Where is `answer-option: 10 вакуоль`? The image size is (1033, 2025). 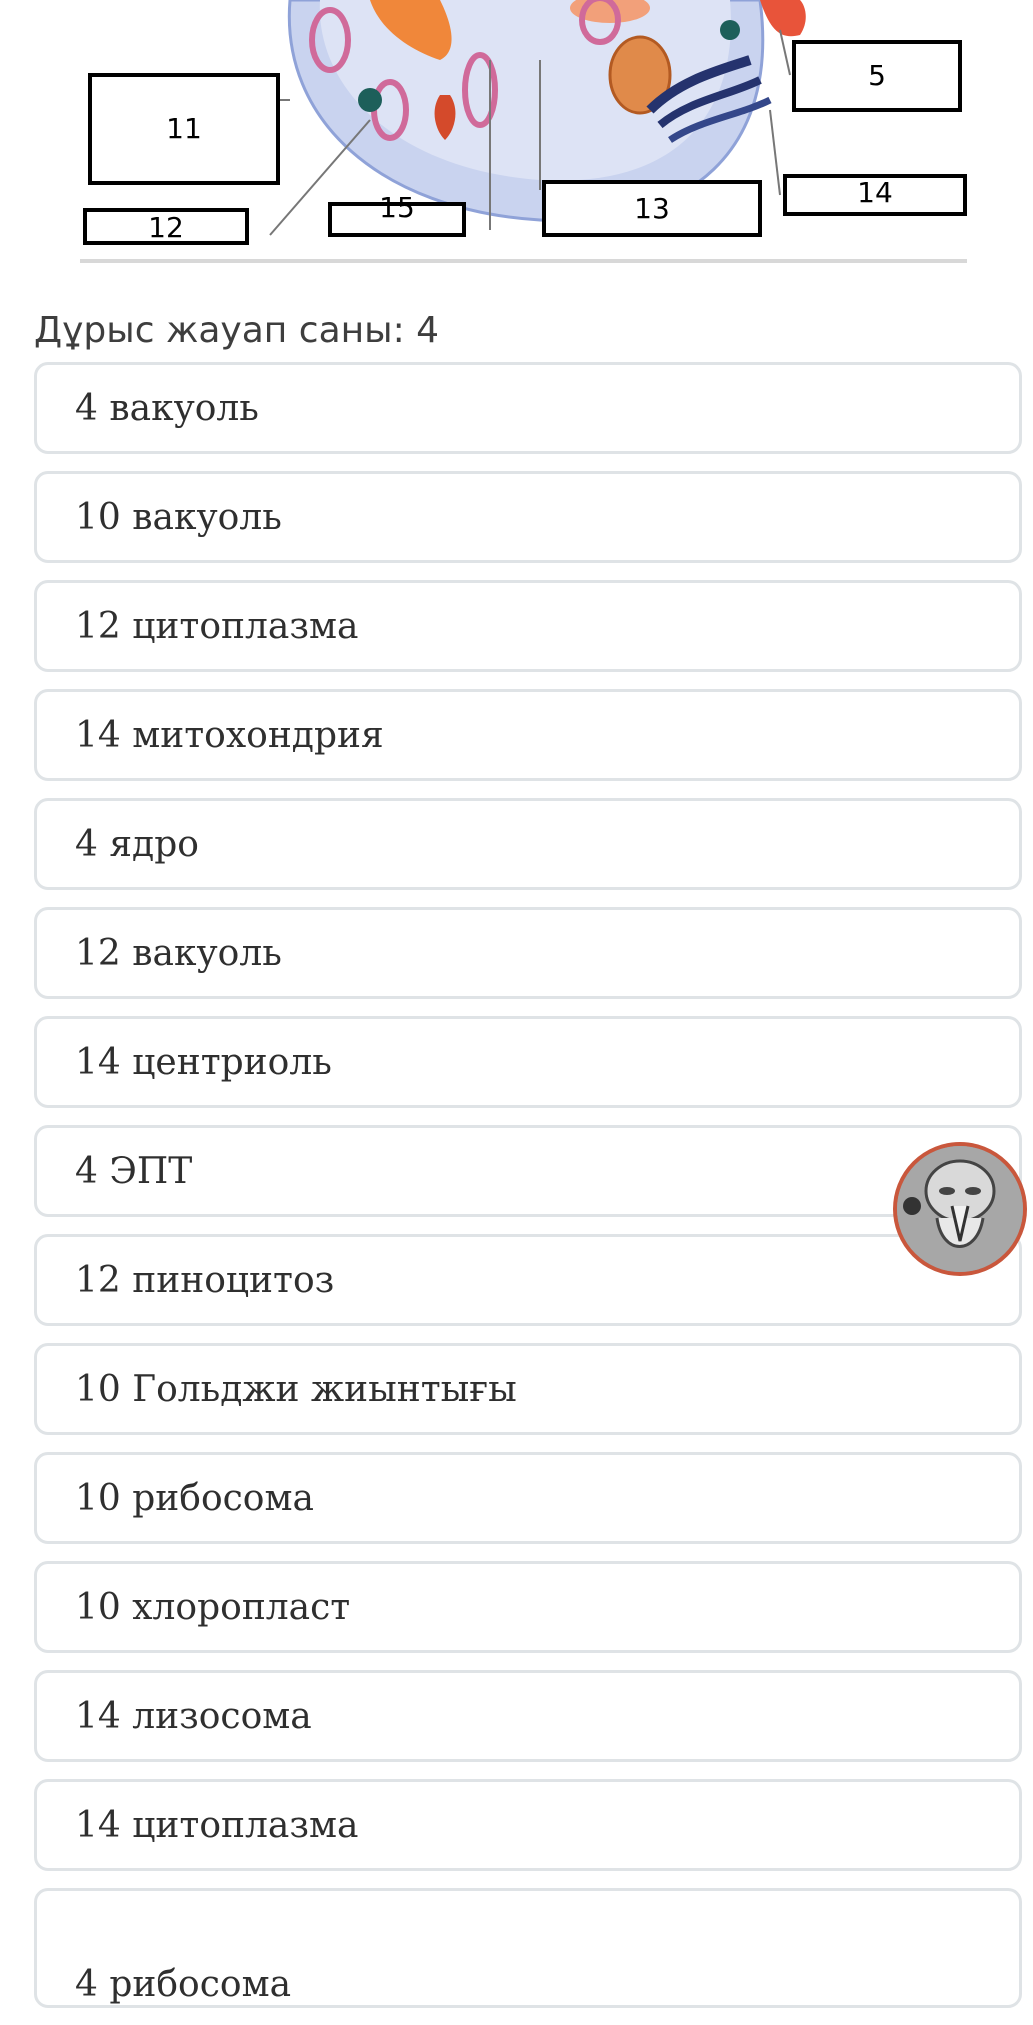
answer-option: 10 вакуоль is located at coordinates (528, 517).